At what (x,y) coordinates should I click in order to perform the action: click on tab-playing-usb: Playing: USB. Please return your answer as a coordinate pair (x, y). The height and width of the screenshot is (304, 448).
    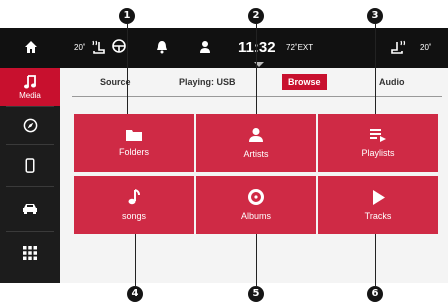
    Looking at the image, I should click on (207, 82).